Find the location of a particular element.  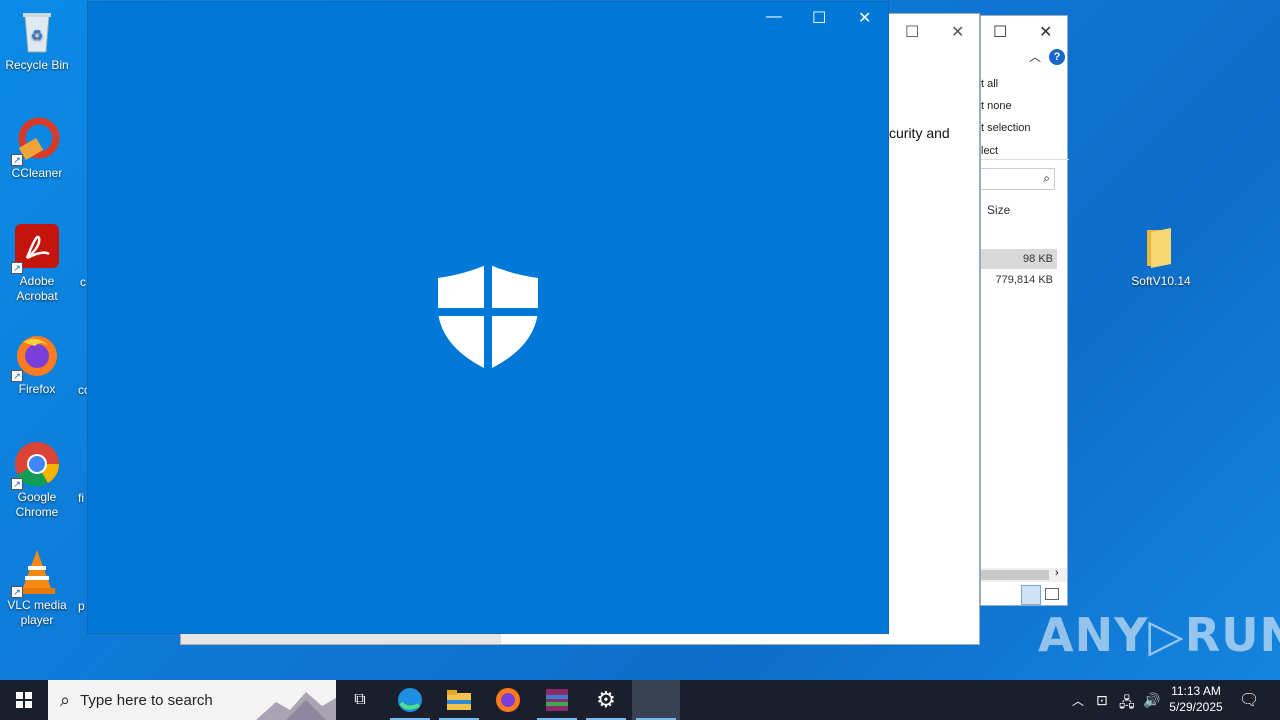

partial-desktop-label: c is located at coordinates (83, 282).